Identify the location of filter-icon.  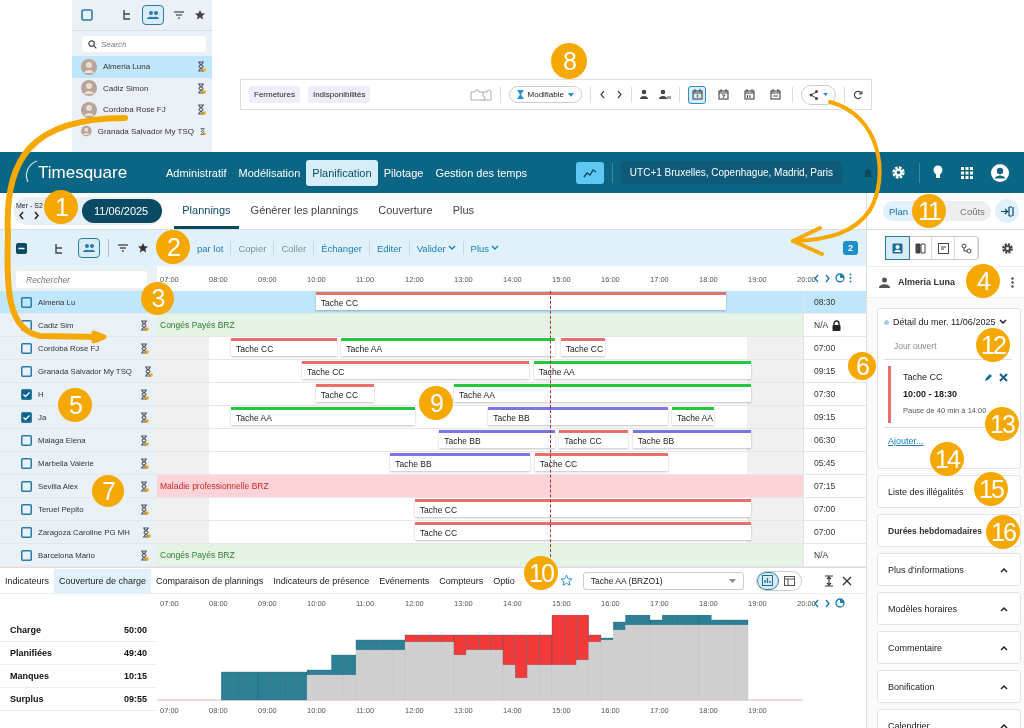
(179, 15).